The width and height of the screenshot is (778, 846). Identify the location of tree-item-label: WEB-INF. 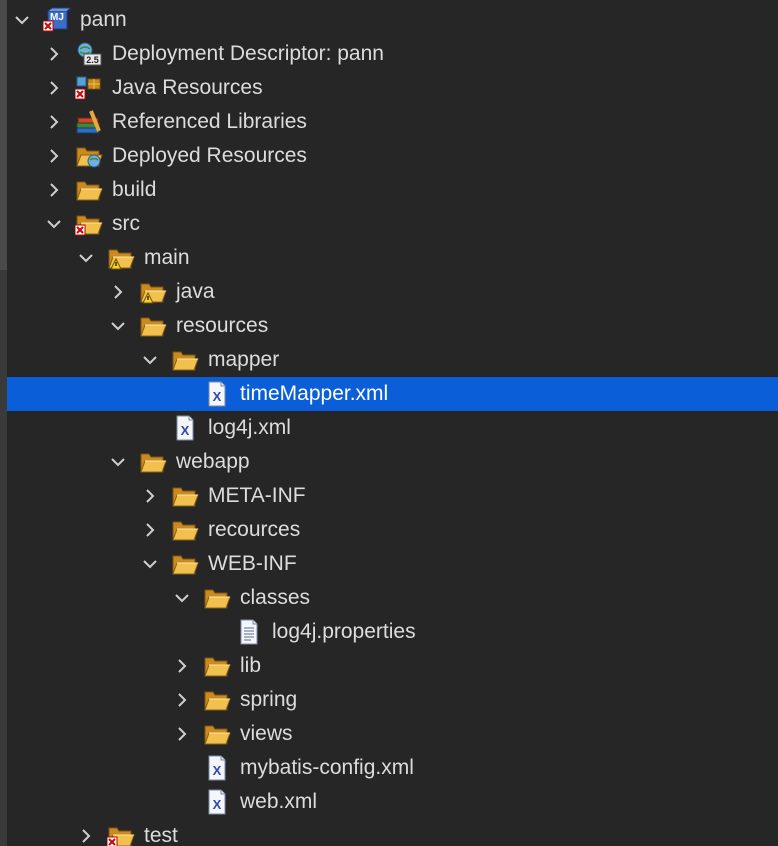
(252, 563).